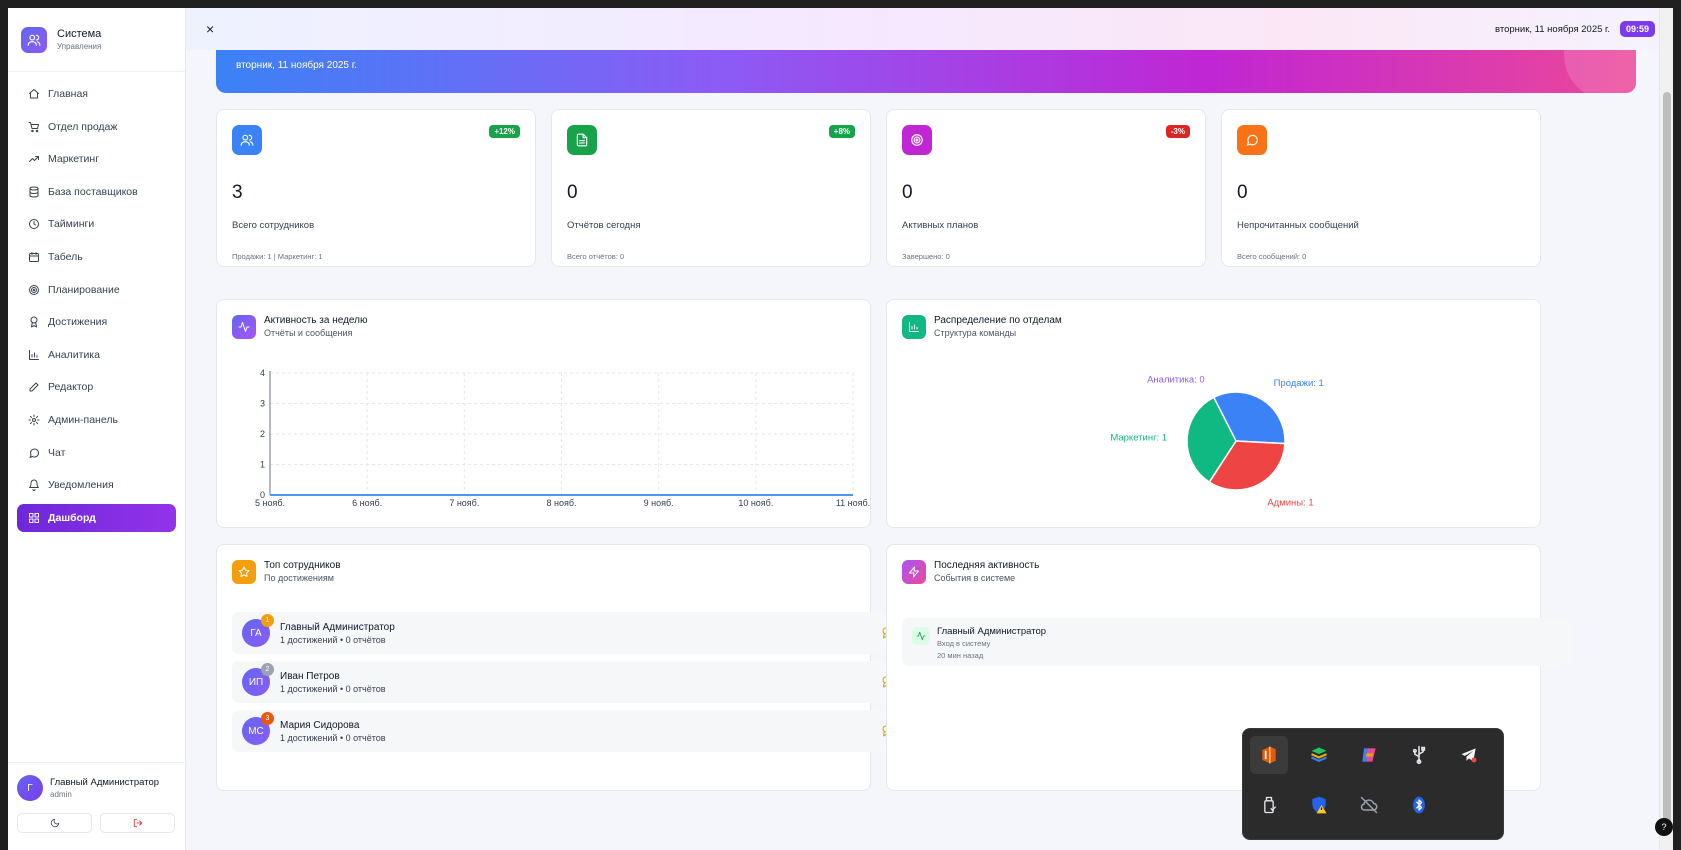 The width and height of the screenshot is (1681, 850). What do you see at coordinates (262, 465) in the screenshot?
I see `y-tick-label: 1` at bounding box center [262, 465].